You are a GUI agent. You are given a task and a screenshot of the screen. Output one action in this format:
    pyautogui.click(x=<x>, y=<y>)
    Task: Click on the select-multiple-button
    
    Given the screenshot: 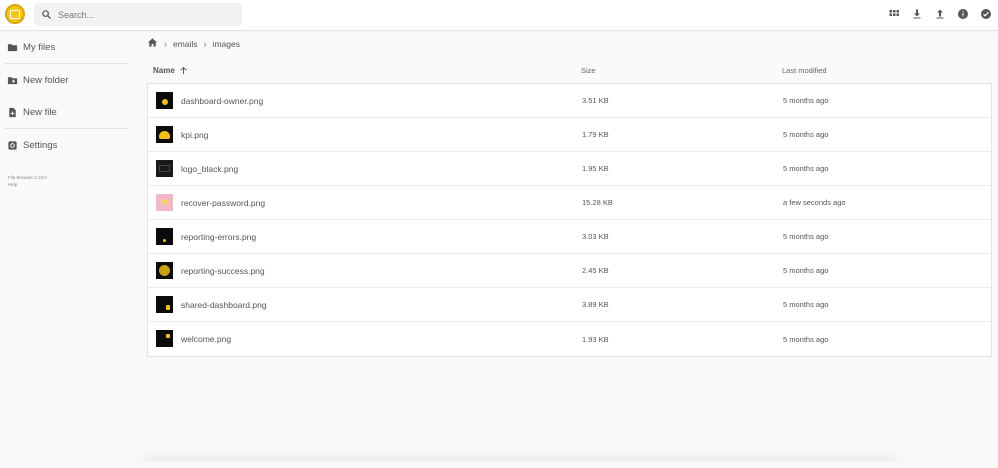 What is the action you would take?
    pyautogui.click(x=986, y=13)
    